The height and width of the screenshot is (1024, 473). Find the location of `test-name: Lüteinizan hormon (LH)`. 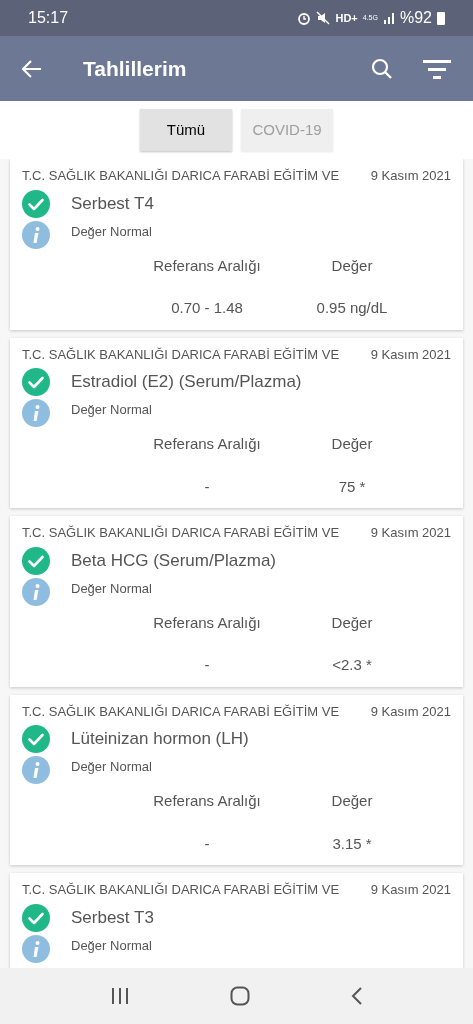

test-name: Lüteinizan hormon (LH) is located at coordinates (160, 739).